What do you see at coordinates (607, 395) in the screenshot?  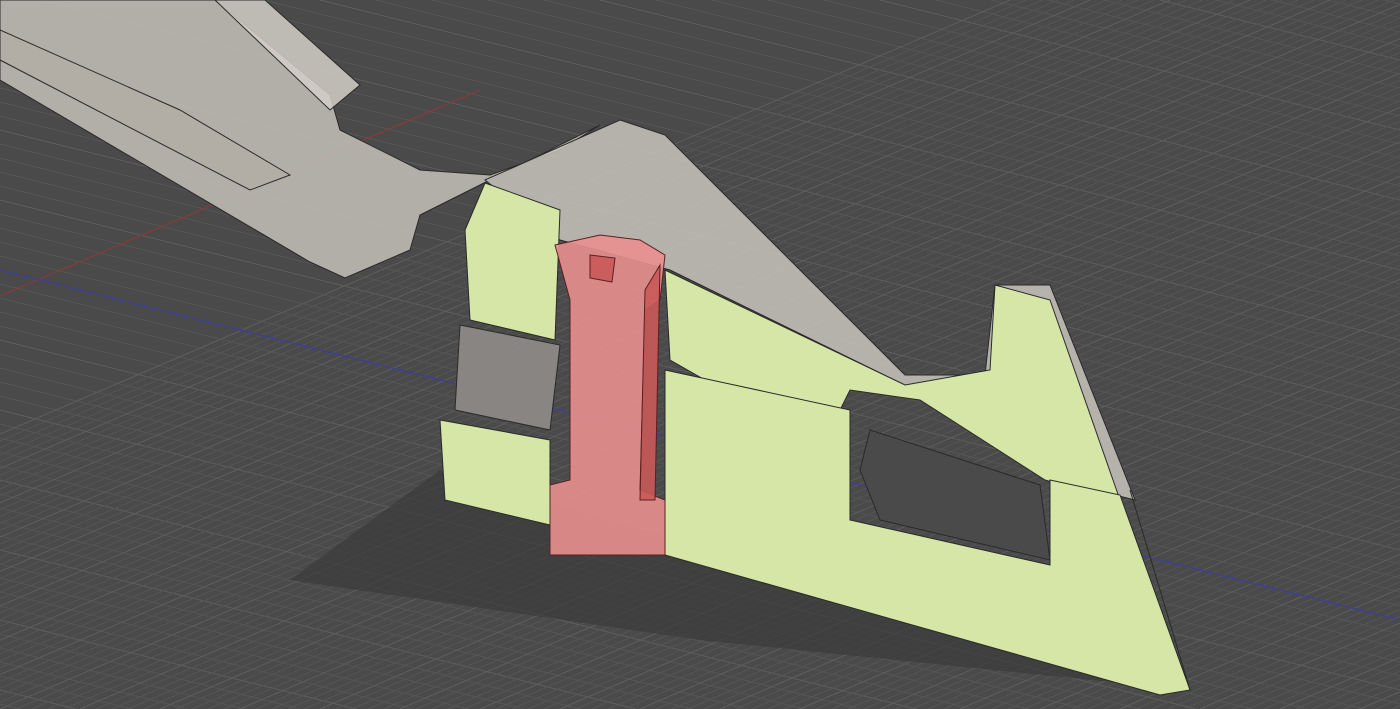 I see `screw-section-red` at bounding box center [607, 395].